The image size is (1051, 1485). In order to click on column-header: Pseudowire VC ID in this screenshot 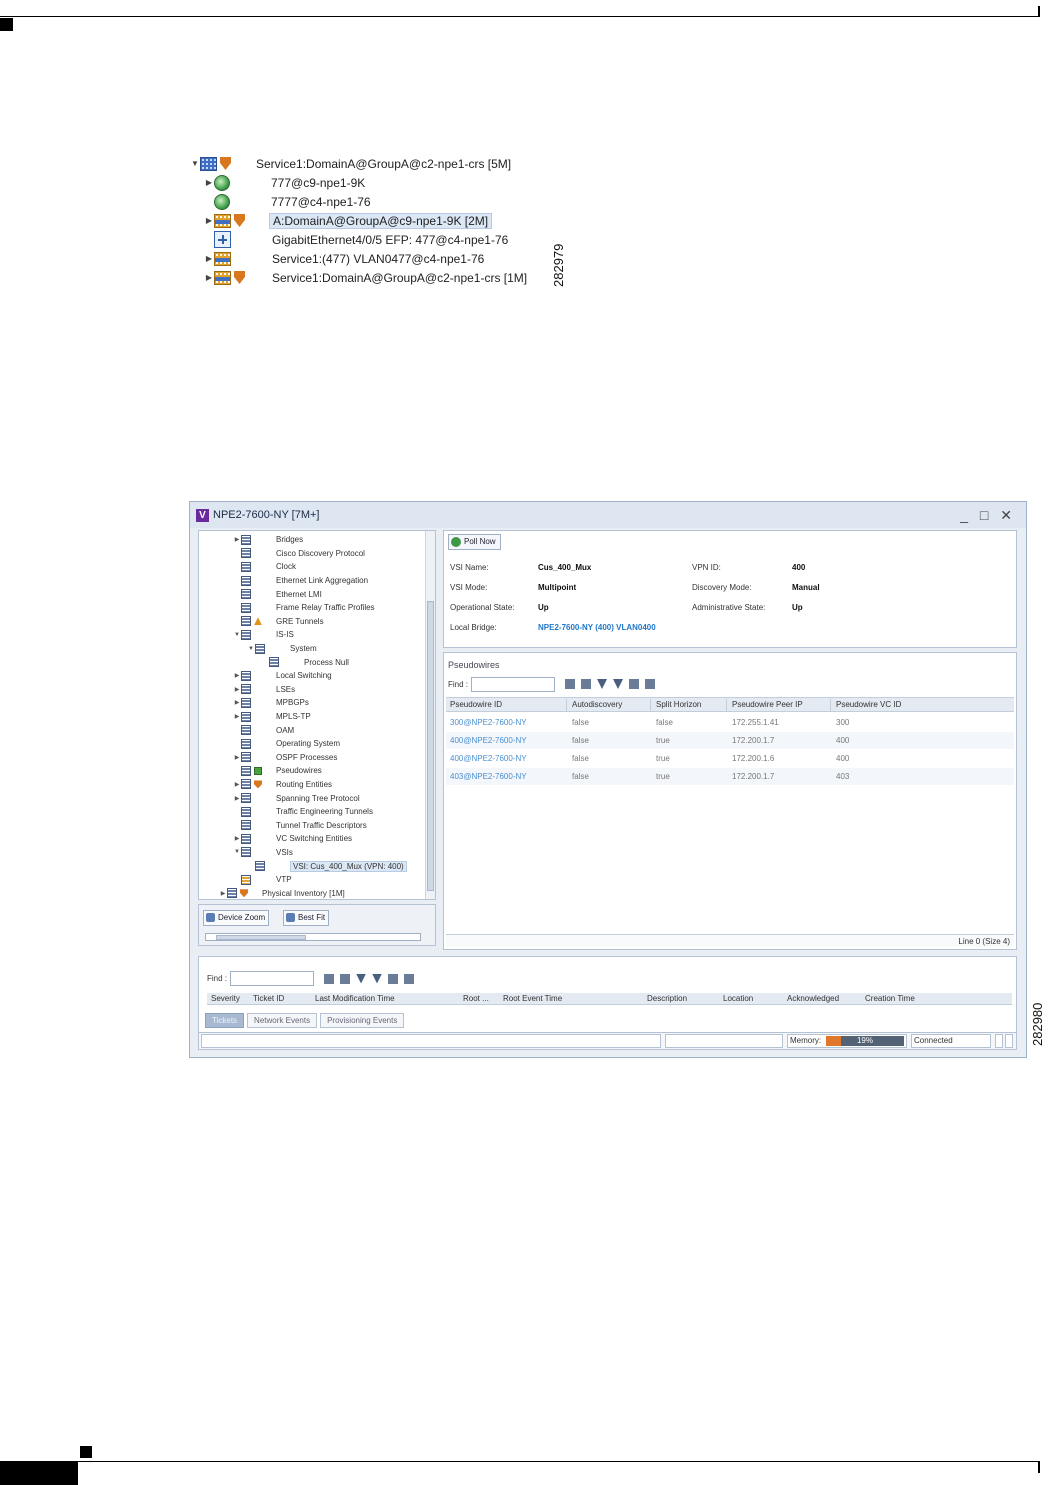, I will do `click(868, 704)`.